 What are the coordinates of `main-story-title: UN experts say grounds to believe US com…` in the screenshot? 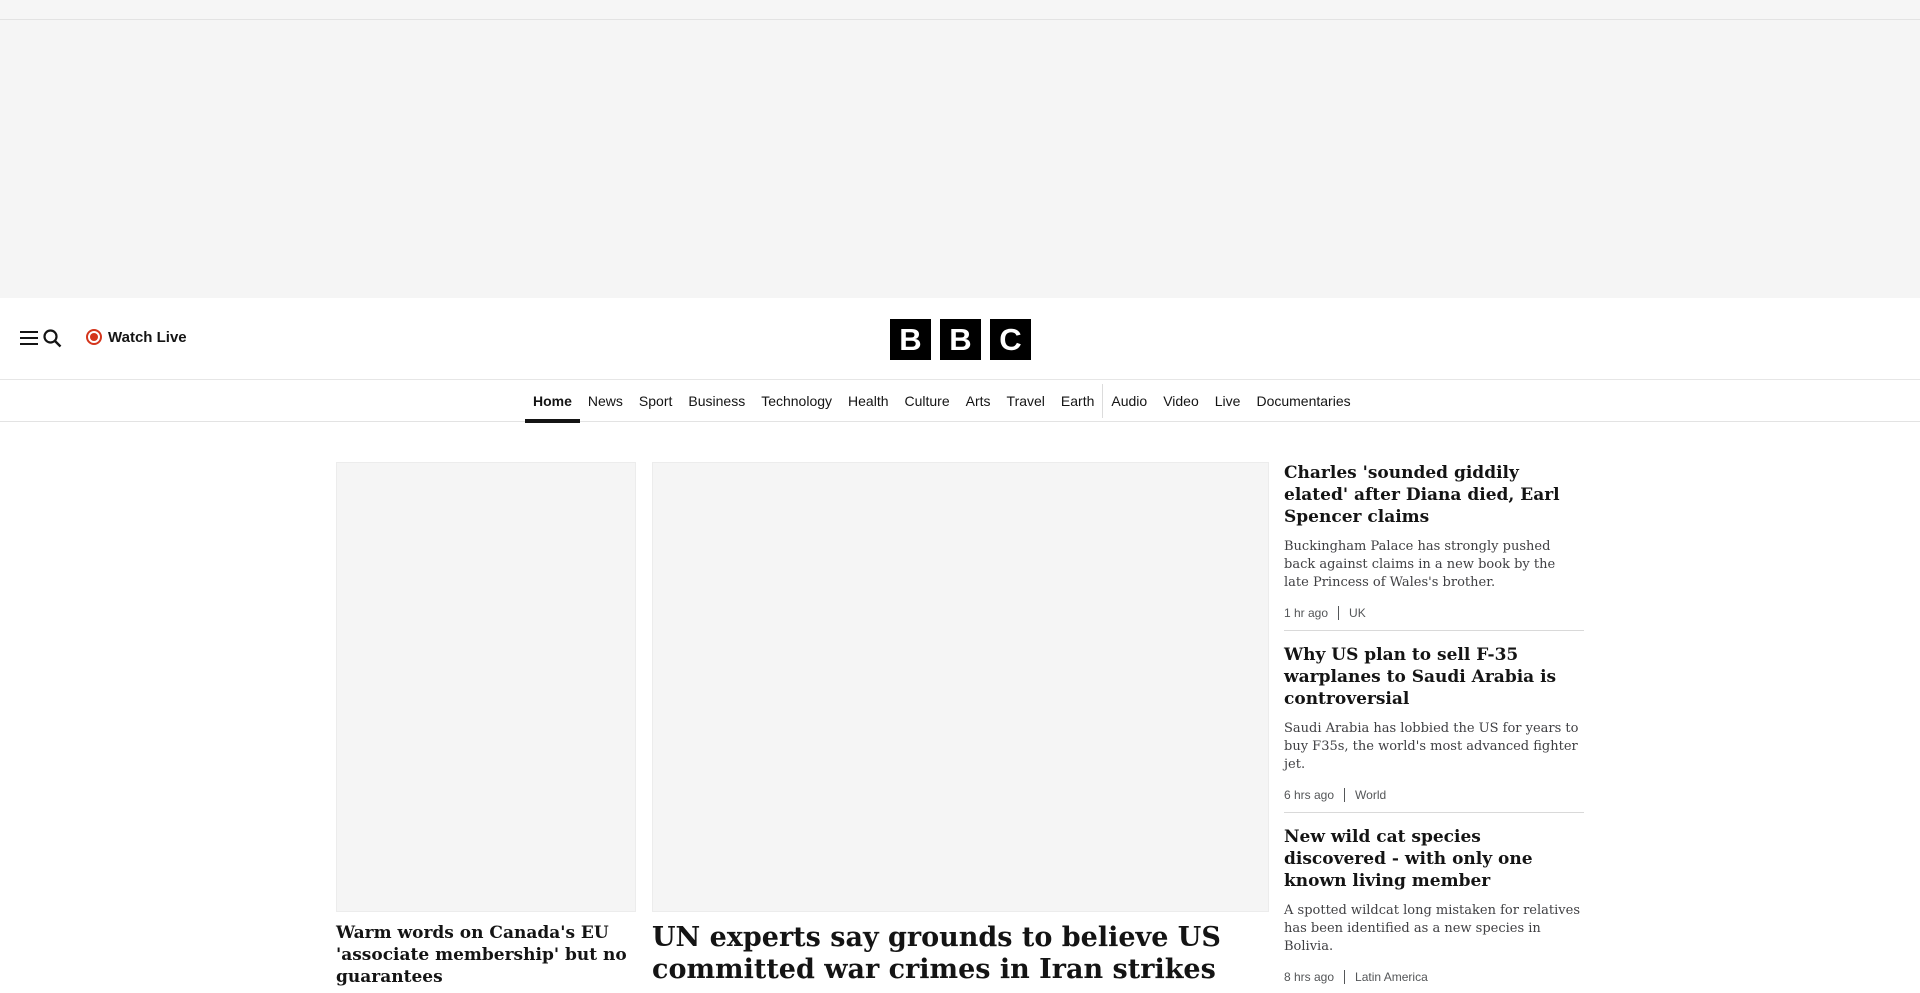 It's located at (960, 954).